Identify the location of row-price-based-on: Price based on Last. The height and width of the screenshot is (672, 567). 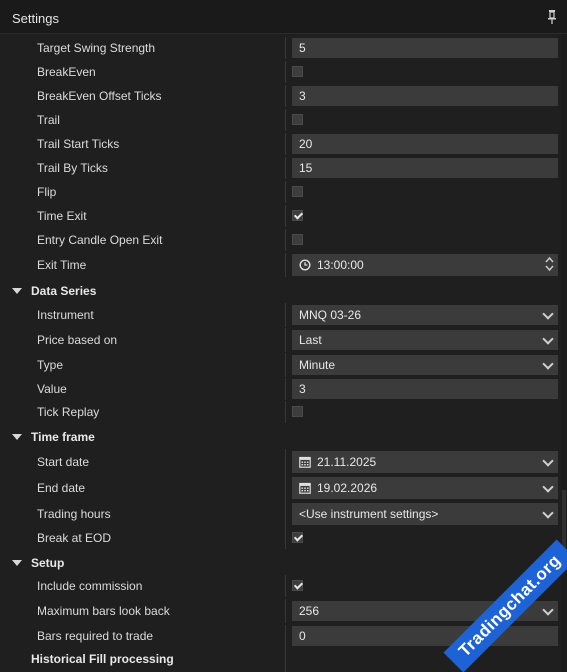
(280, 340).